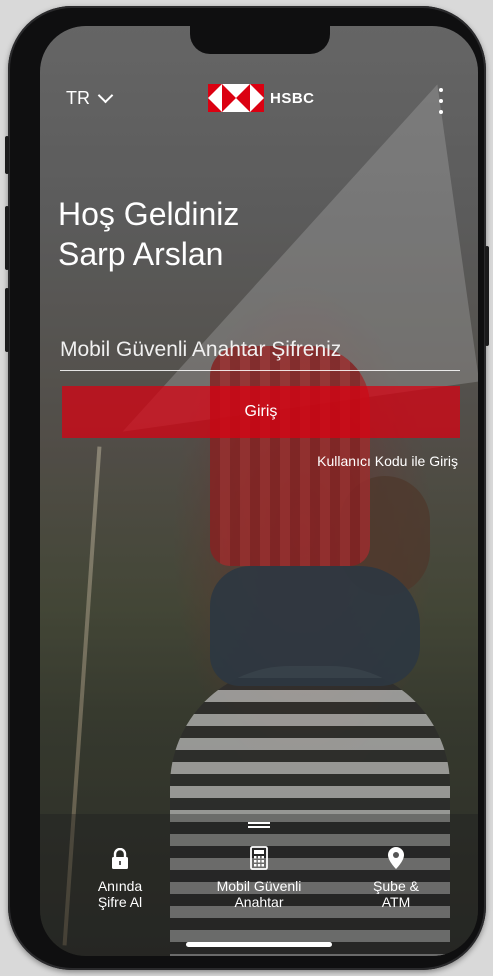 Image resolution: width=493 pixels, height=976 pixels. What do you see at coordinates (259, 944) in the screenshot?
I see `home-indicator` at bounding box center [259, 944].